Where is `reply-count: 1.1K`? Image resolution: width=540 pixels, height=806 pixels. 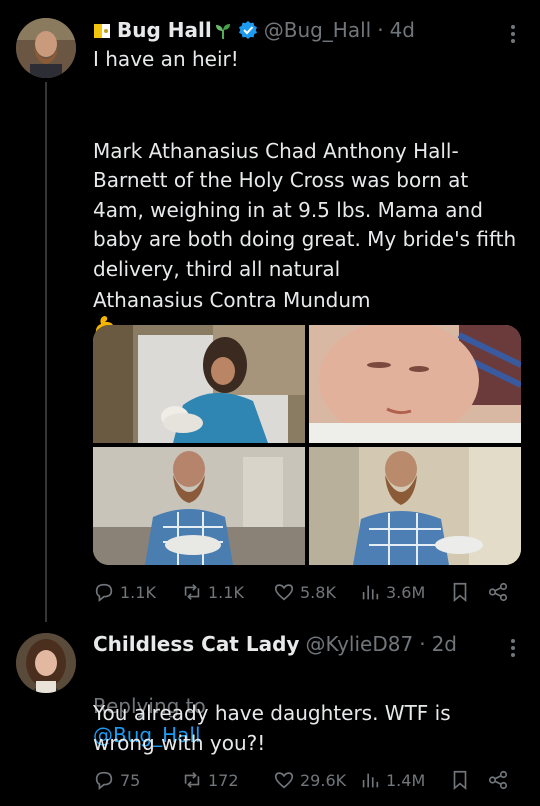
reply-count: 1.1K is located at coordinates (138, 592).